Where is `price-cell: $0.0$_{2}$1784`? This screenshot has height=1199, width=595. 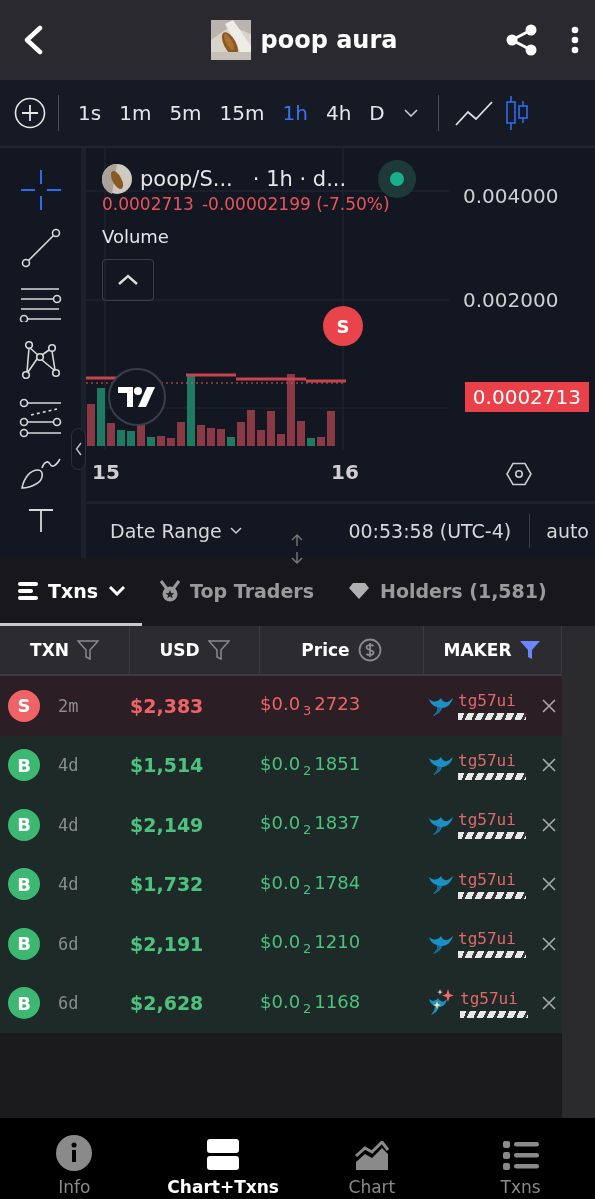 price-cell: $0.0$_{2}$1784 is located at coordinates (310, 884).